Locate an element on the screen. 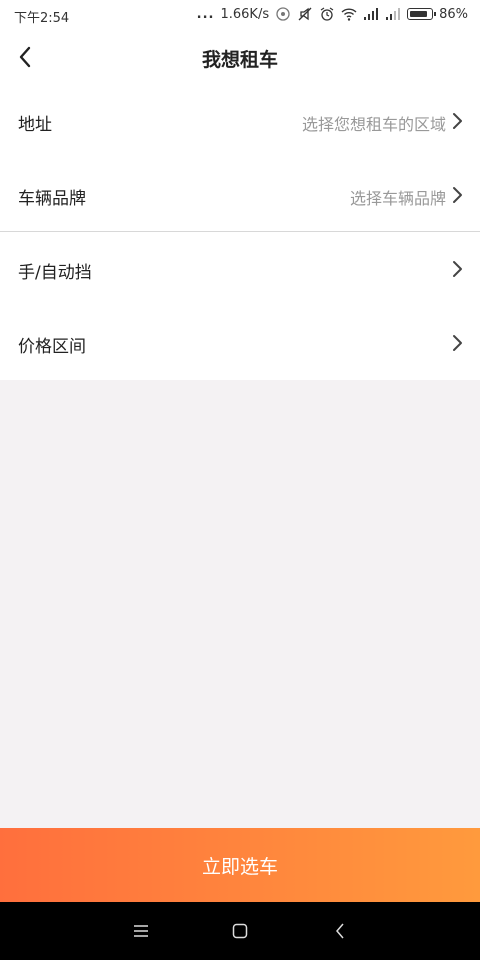 This screenshot has width=480, height=960. brand-placeholder: 选择车辆品牌 is located at coordinates (397, 198).